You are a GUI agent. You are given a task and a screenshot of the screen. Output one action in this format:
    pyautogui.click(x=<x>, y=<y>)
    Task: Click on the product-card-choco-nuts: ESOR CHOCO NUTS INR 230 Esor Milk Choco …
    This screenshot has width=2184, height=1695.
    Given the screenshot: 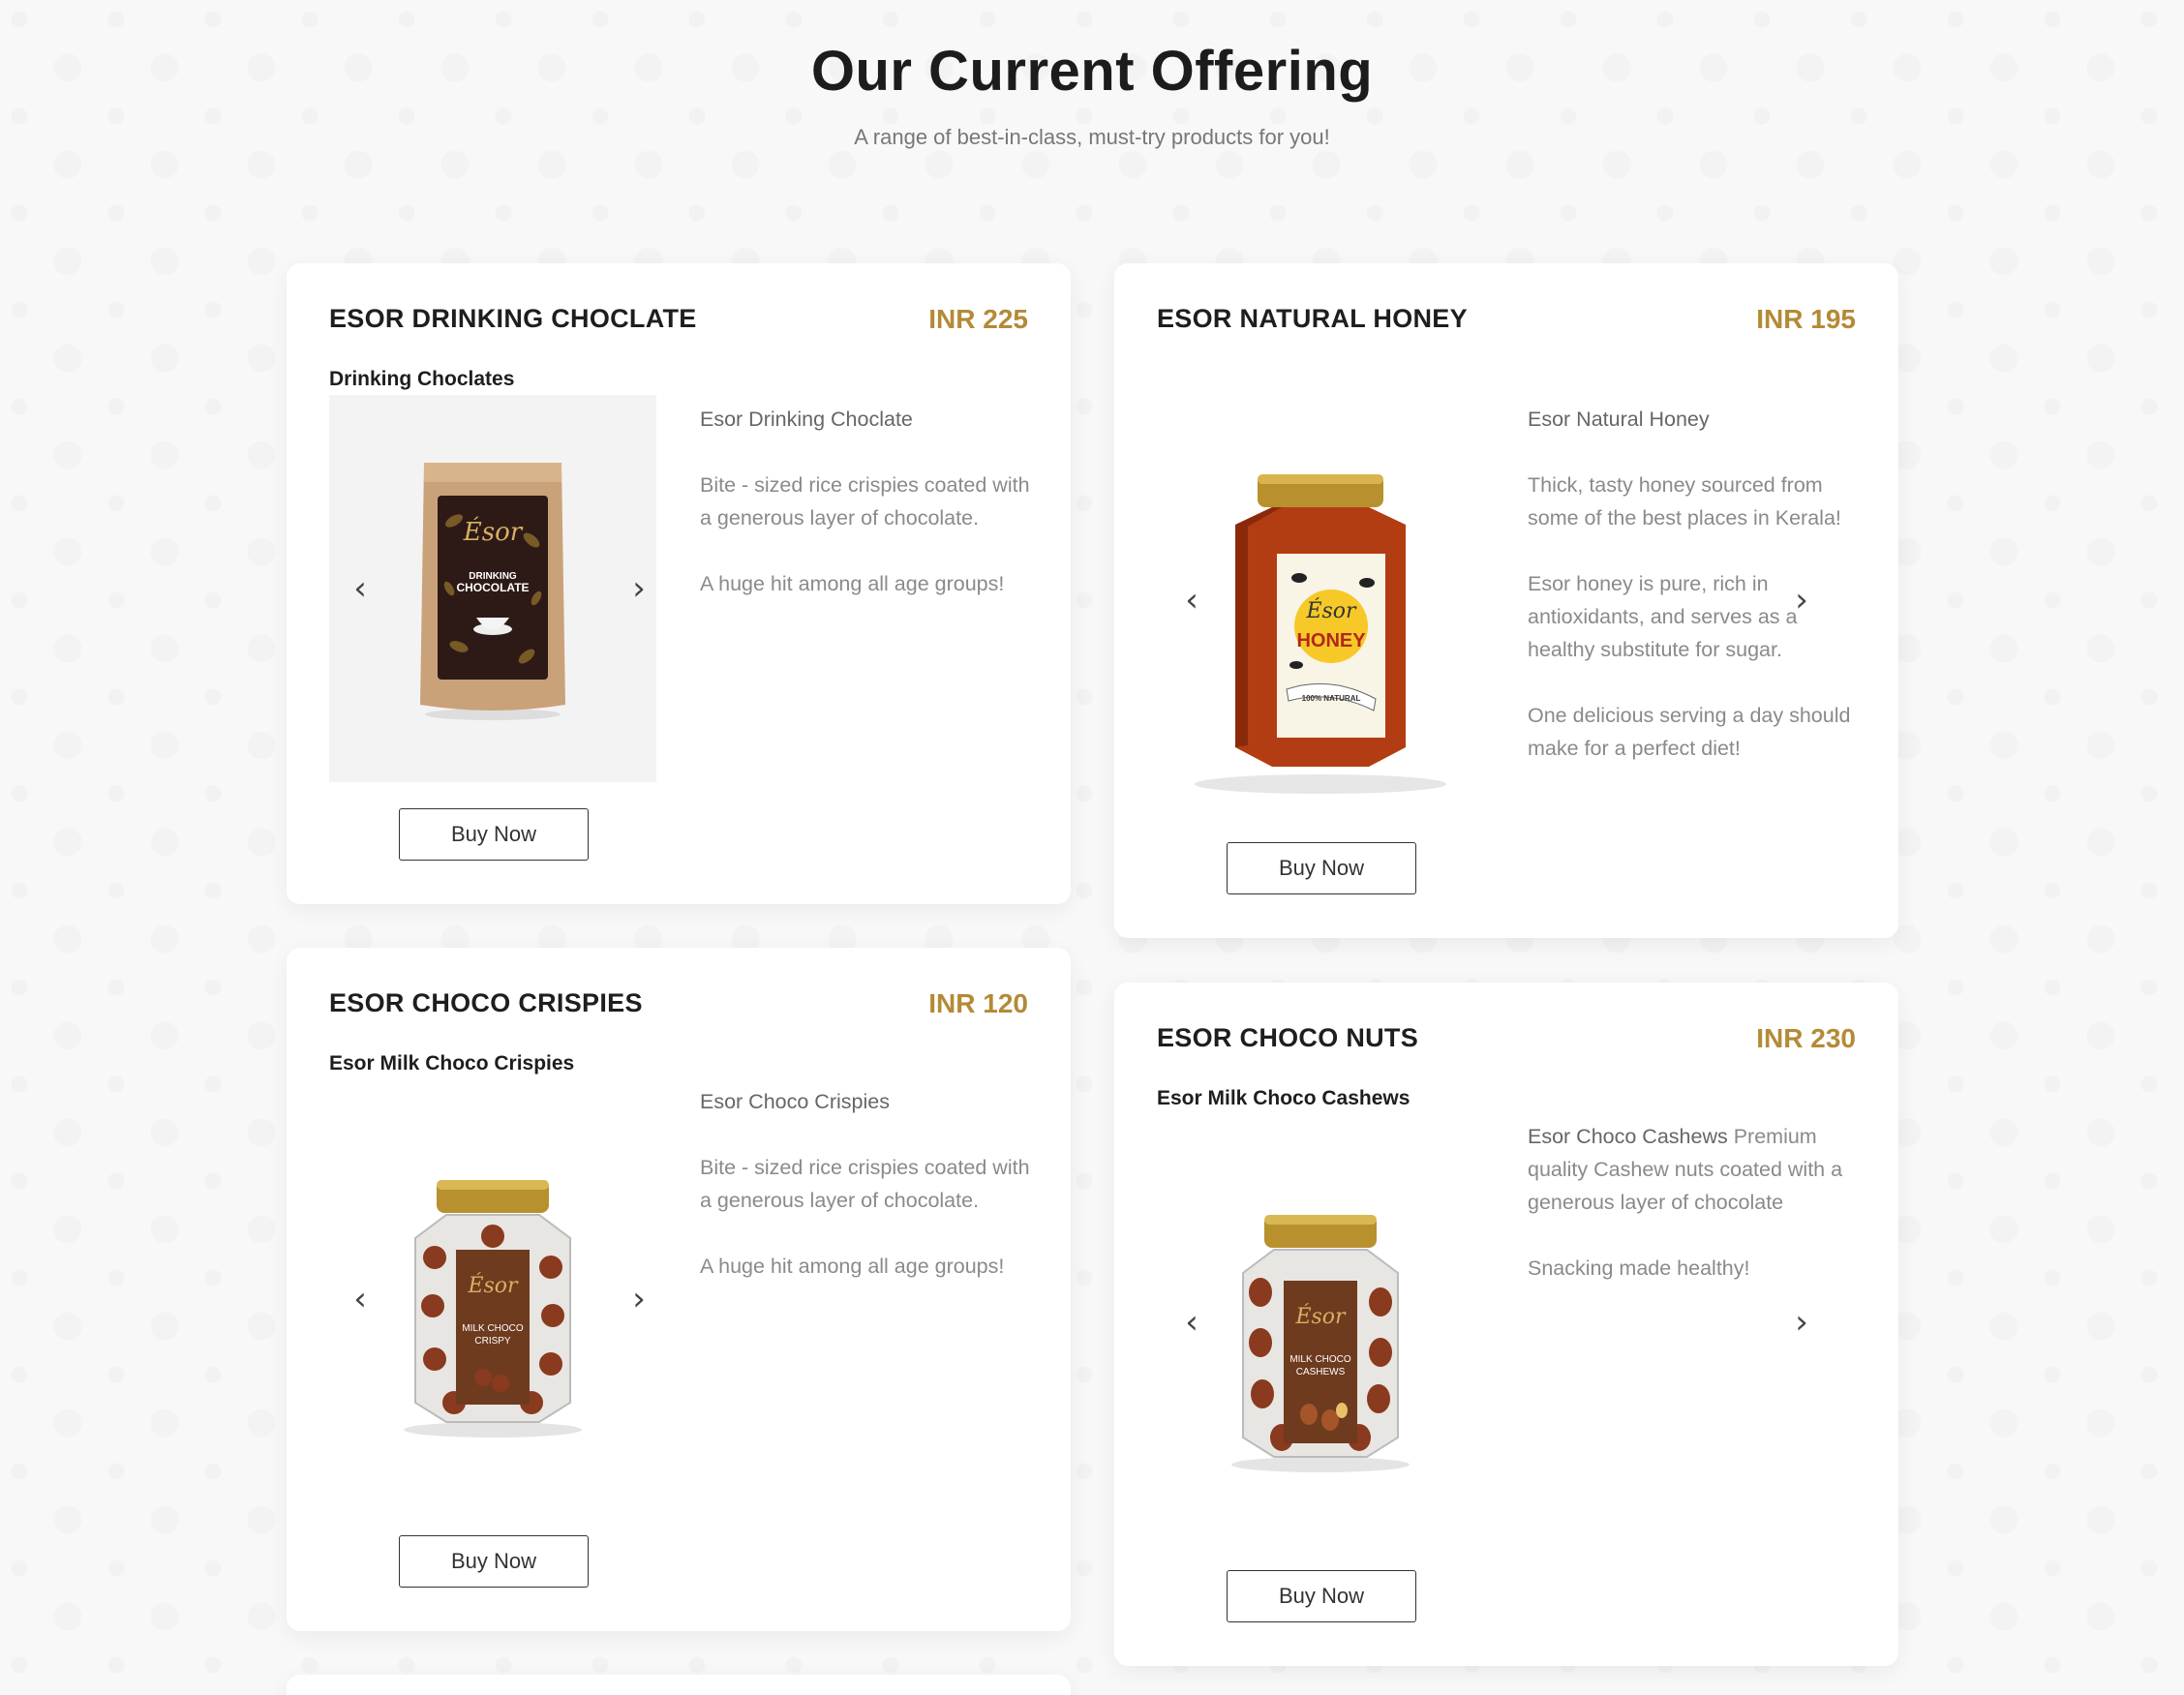 What is the action you would take?
    pyautogui.click(x=1506, y=1325)
    